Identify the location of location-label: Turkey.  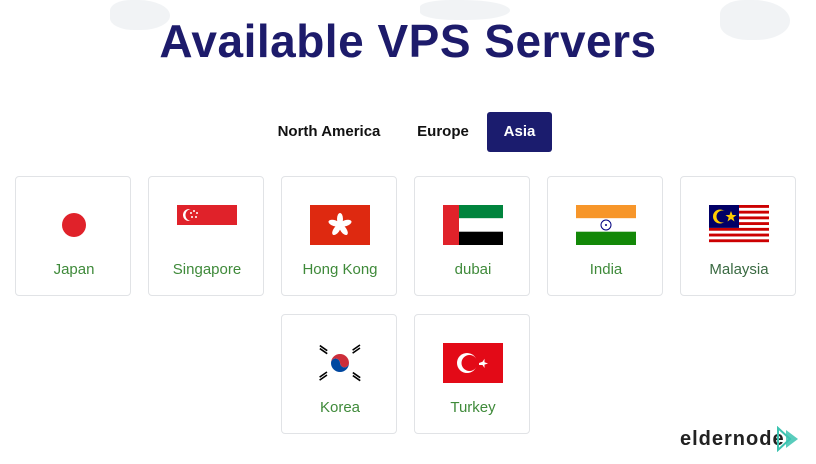
(473, 407).